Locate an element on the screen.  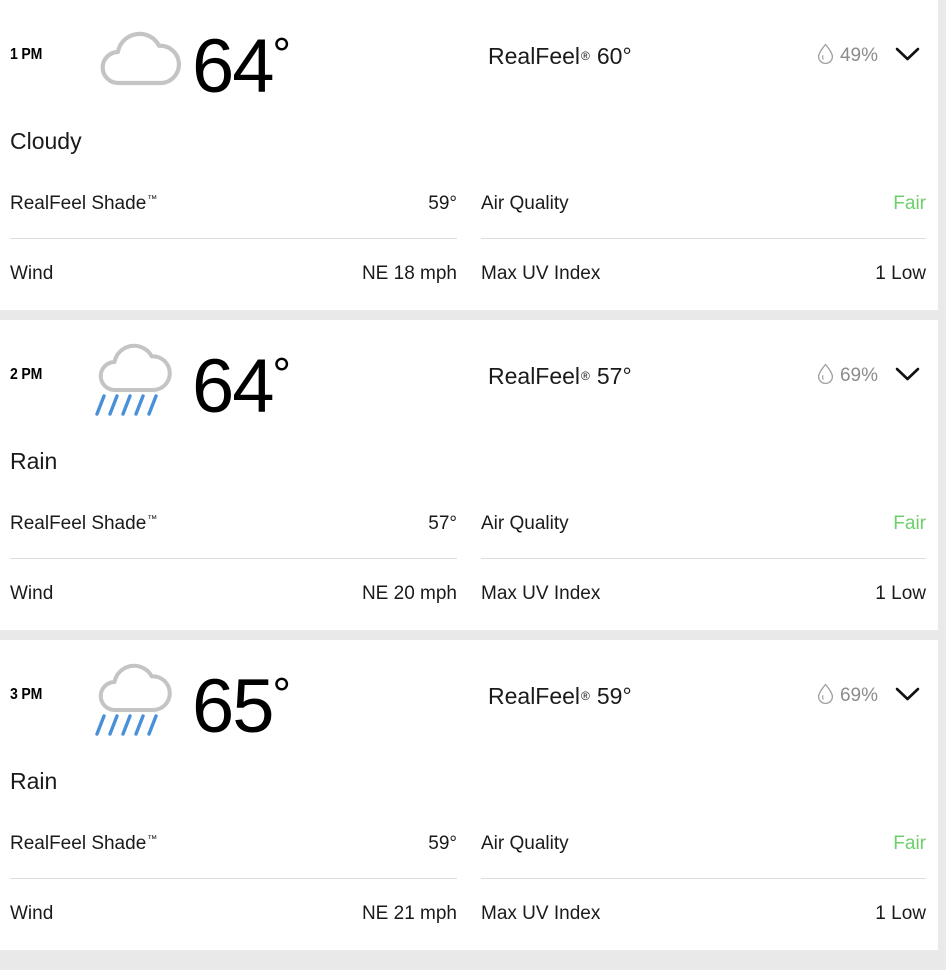
detail-row-wind: Wind NE 20 mph is located at coordinates (233, 593).